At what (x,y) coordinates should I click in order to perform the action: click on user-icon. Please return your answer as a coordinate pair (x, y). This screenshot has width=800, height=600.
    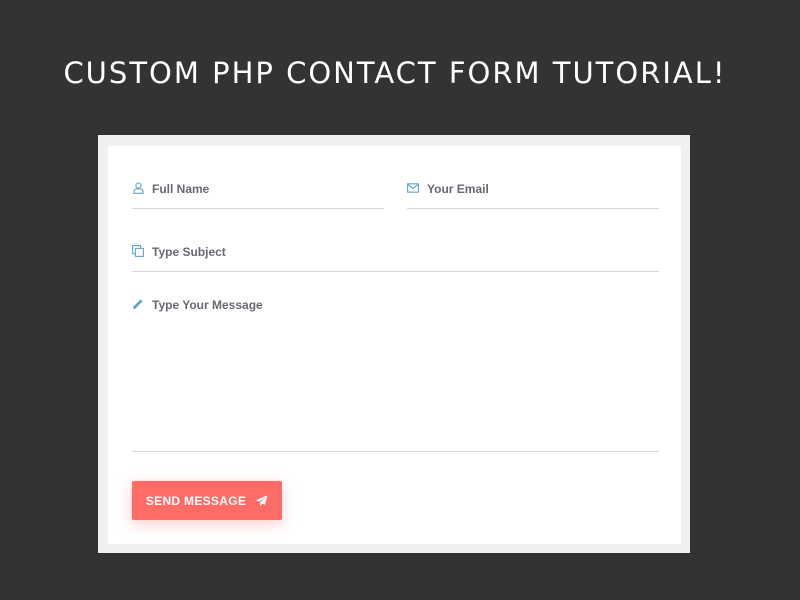
    Looking at the image, I should click on (138, 188).